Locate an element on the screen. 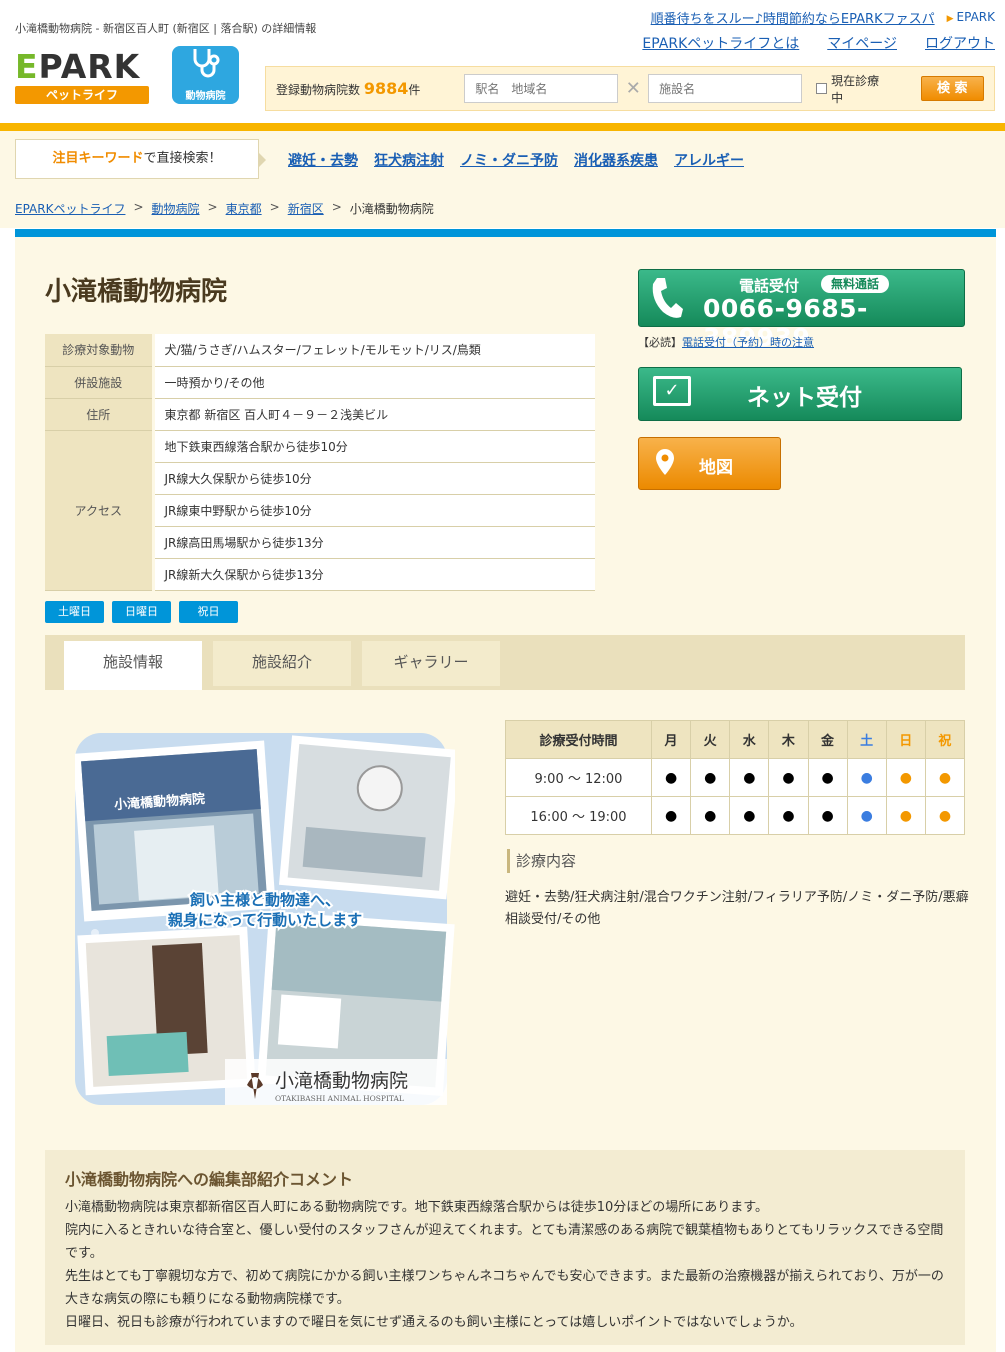 The image size is (1005, 1352). open-now-checkbox: 現在診療中 is located at coordinates (853, 89).